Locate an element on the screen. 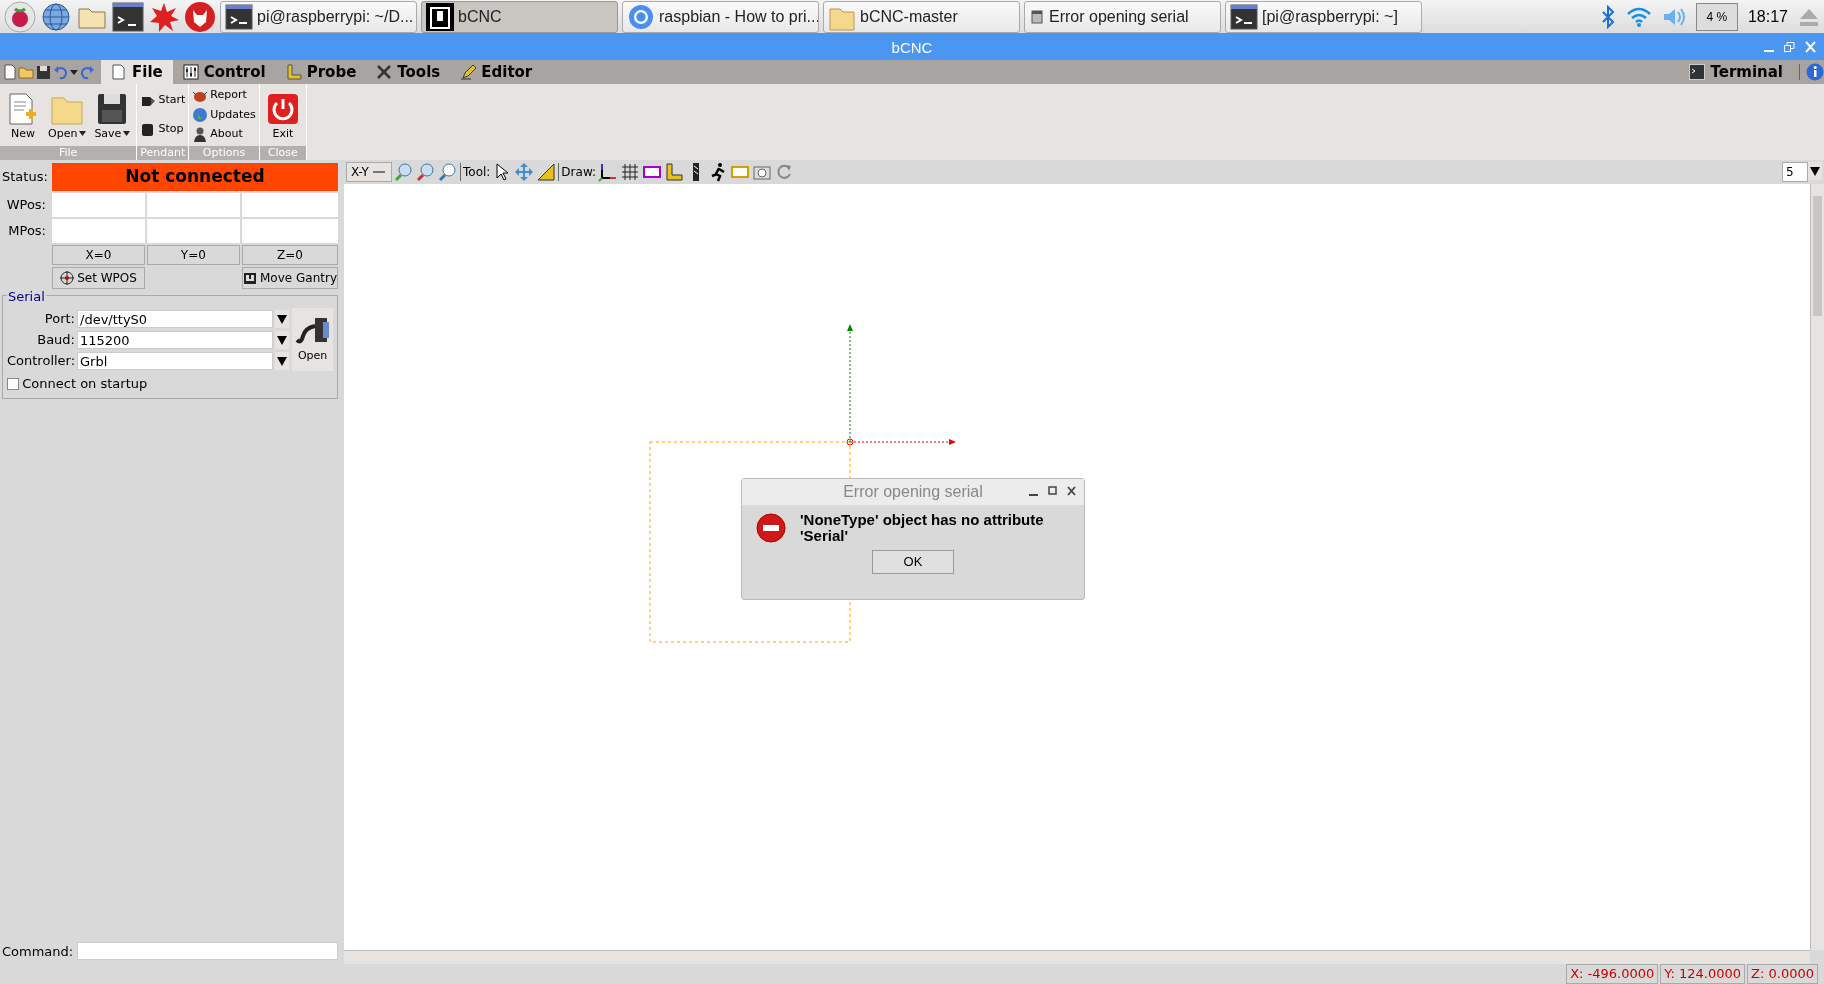 This screenshot has width=1824, height=984. ribbon-button: Start is located at coordinates (163, 100).